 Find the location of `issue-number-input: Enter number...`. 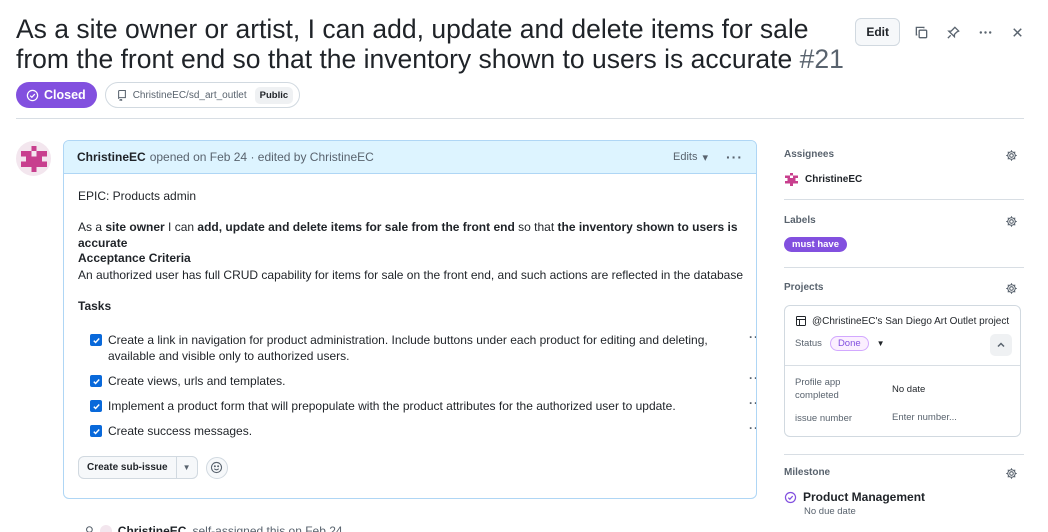

issue-number-input: Enter number... is located at coordinates (924, 417).